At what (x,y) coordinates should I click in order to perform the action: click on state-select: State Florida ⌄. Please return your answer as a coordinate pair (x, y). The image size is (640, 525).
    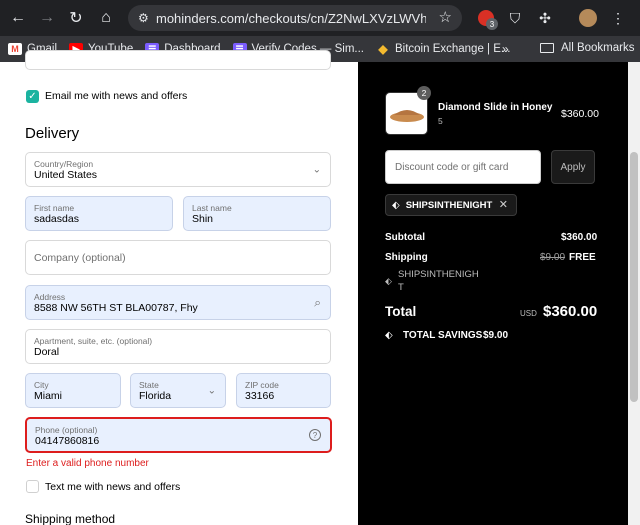
    Looking at the image, I should click on (178, 390).